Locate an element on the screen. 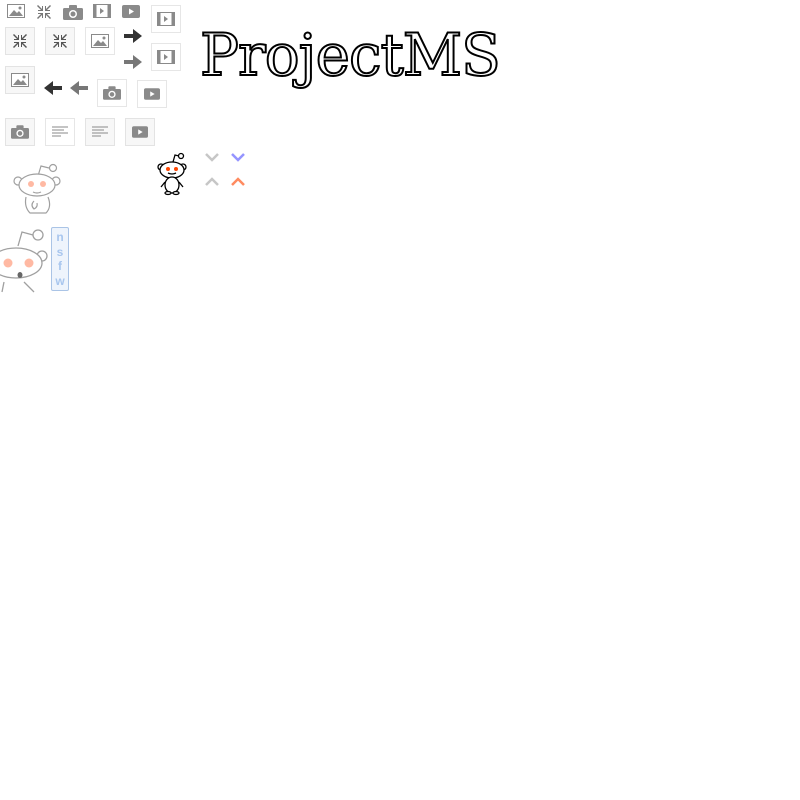 The image size is (800, 800). downvote-arrow-icon is located at coordinates (212, 157).